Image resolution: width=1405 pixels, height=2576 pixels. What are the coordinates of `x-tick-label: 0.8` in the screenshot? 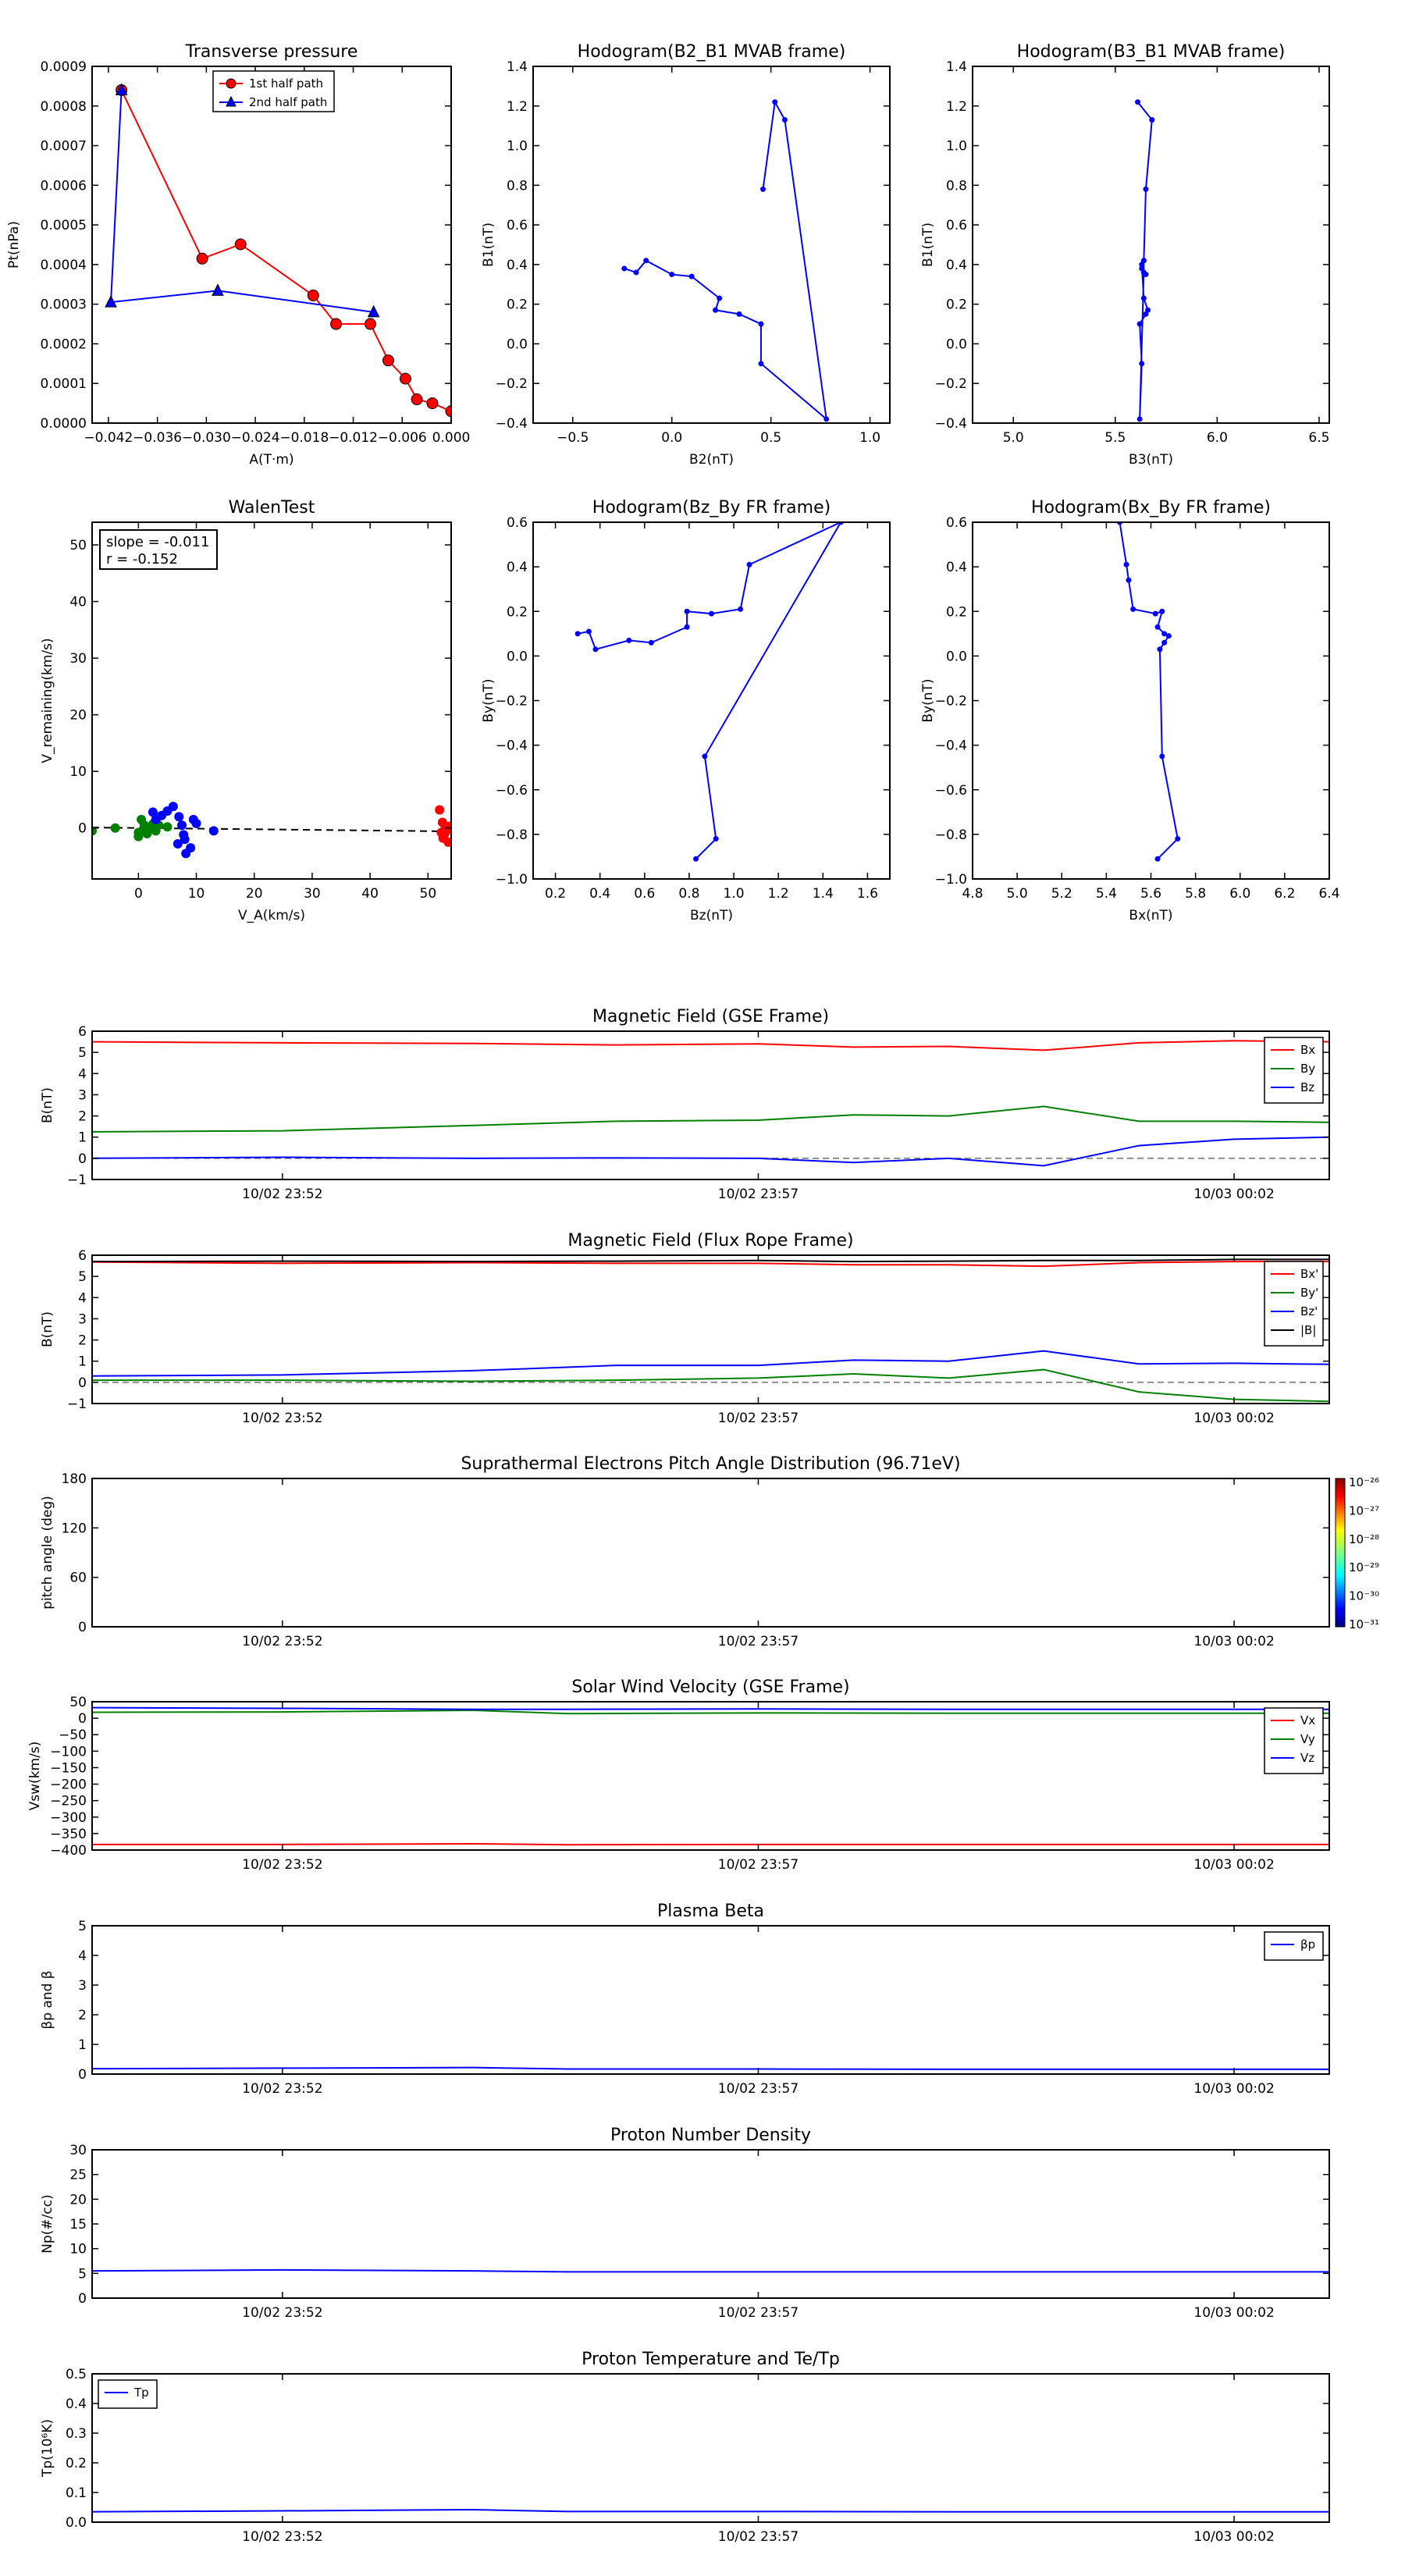 It's located at (688, 894).